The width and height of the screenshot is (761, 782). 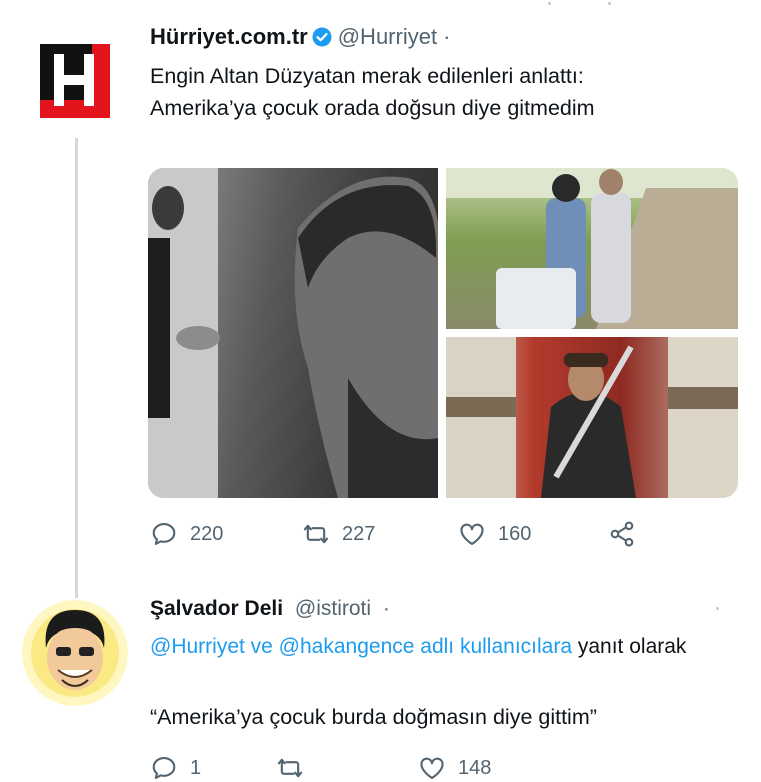 I want to click on like-button: 148, so click(x=454, y=768).